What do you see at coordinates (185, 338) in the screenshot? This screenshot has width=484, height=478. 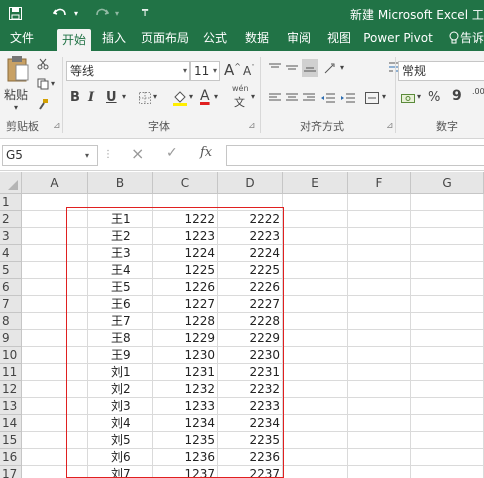 I see `cell-c: 1229` at bounding box center [185, 338].